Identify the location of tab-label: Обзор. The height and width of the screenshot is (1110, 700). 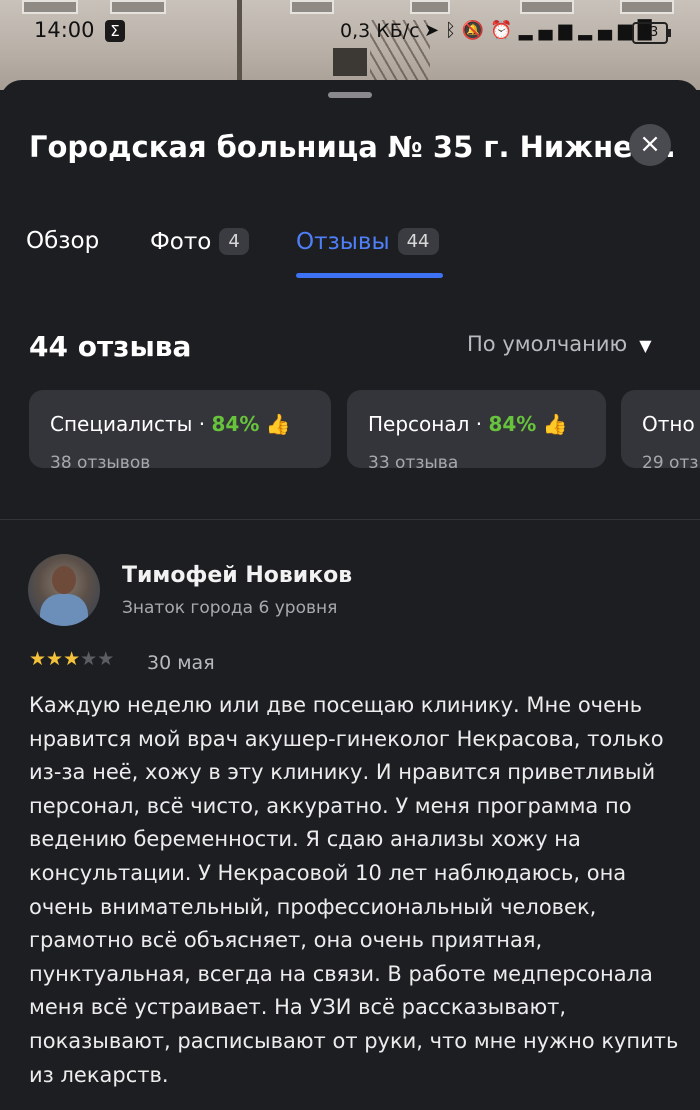
(63, 241).